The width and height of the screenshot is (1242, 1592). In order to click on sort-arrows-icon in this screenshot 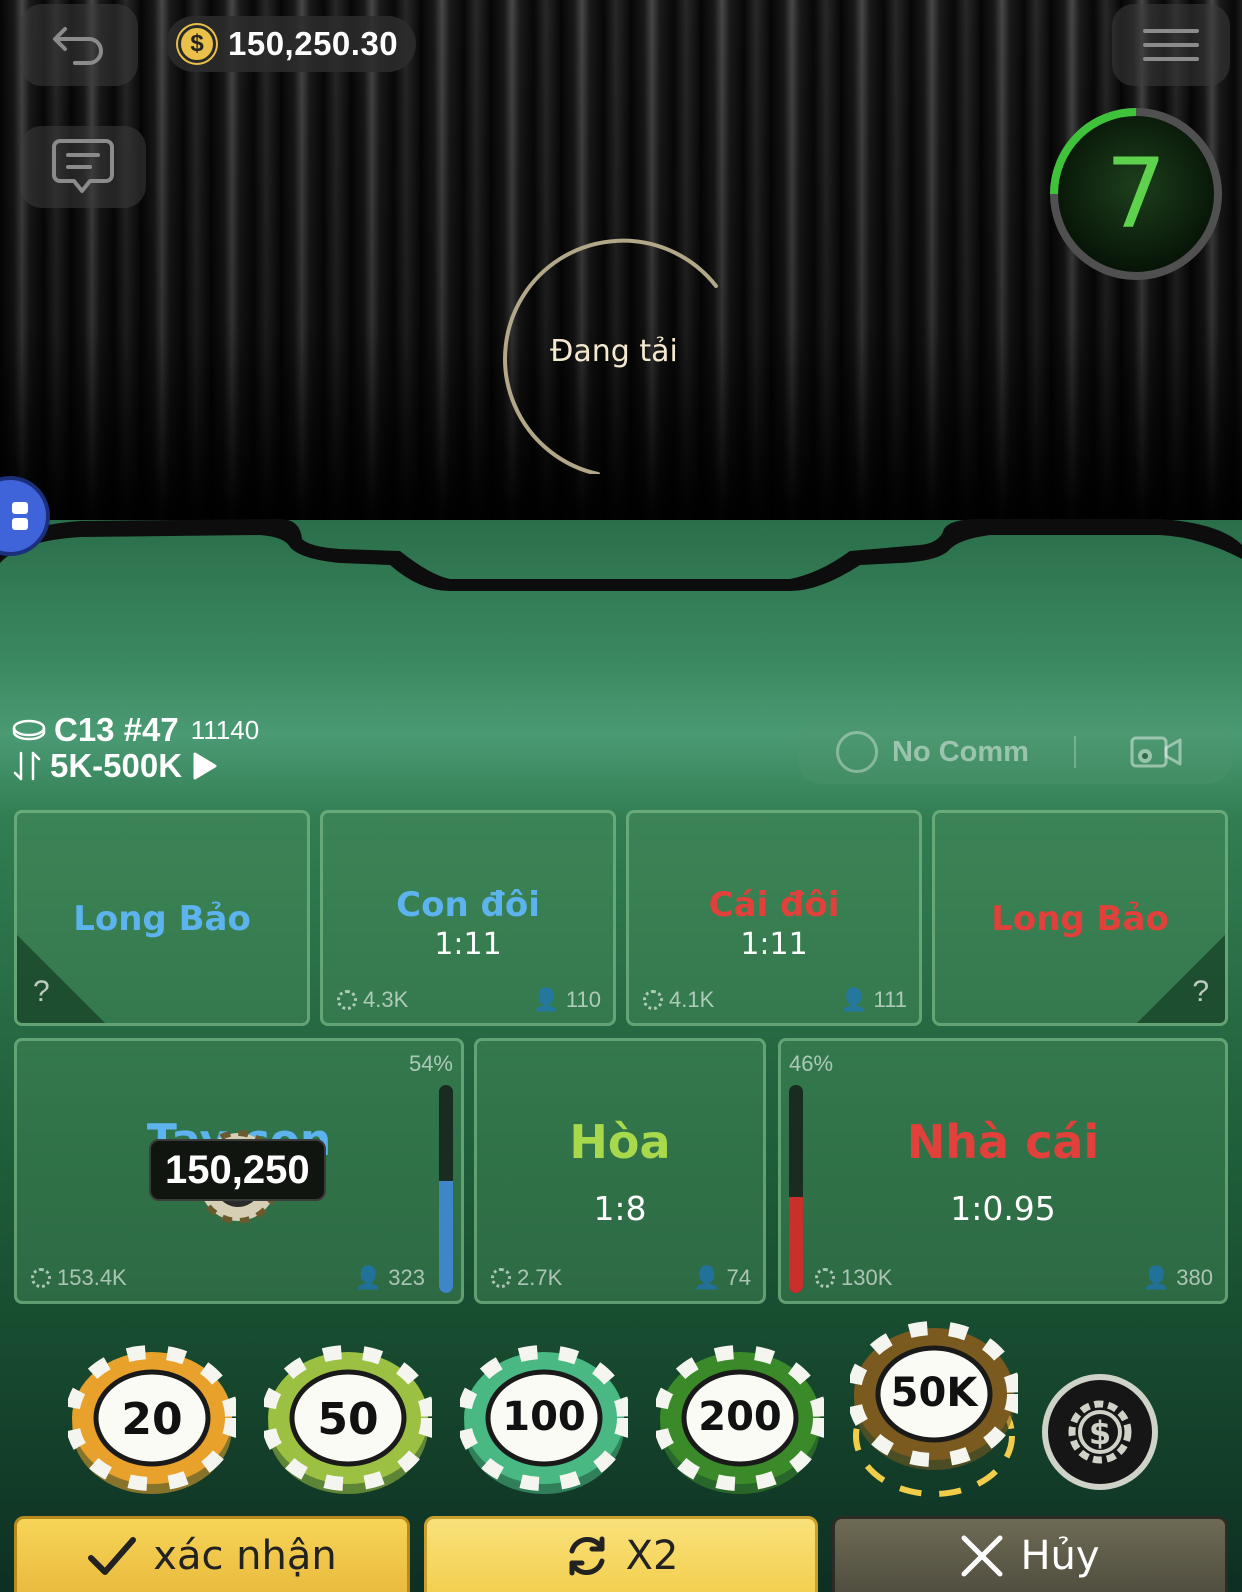, I will do `click(27, 766)`.